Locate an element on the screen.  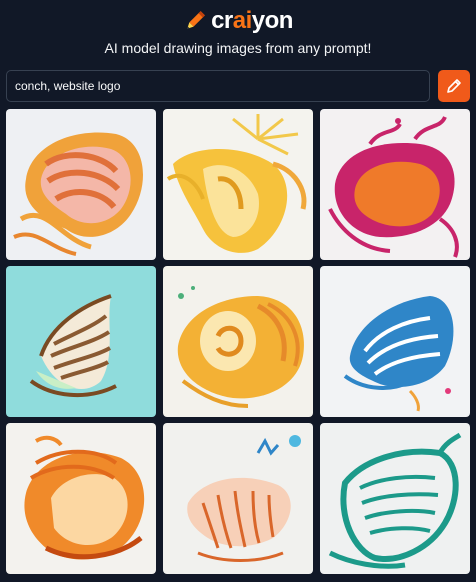
pencil-icon is located at coordinates (454, 86).